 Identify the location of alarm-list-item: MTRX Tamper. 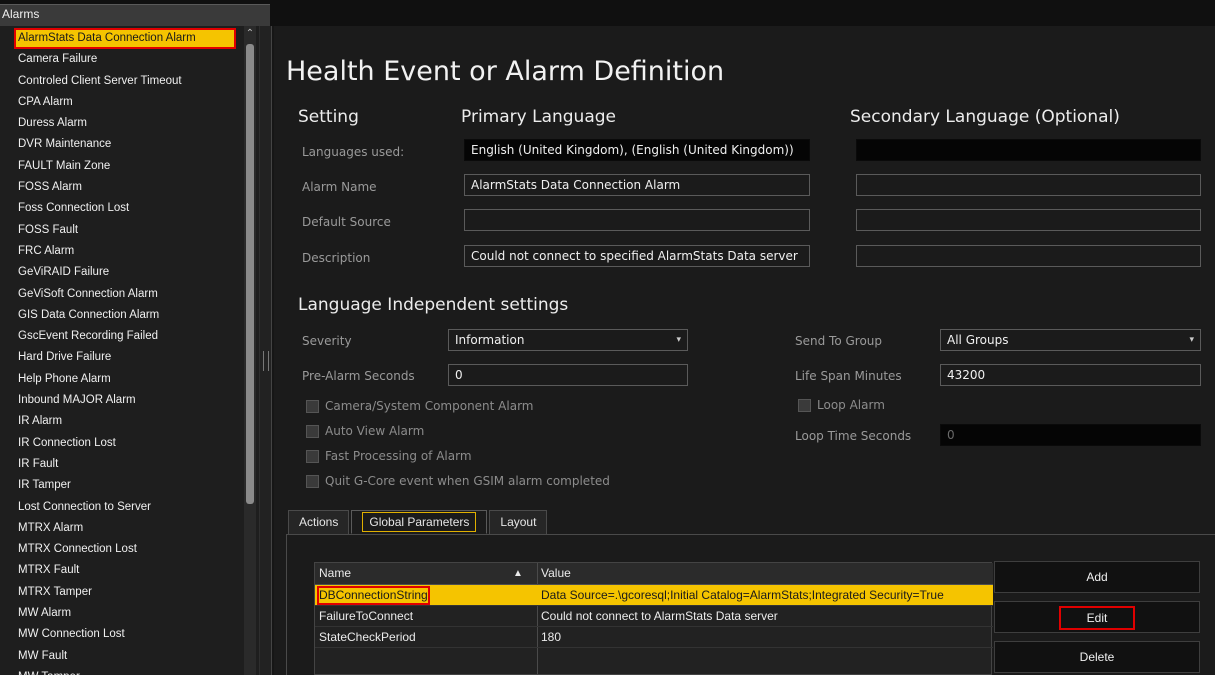
(122, 592).